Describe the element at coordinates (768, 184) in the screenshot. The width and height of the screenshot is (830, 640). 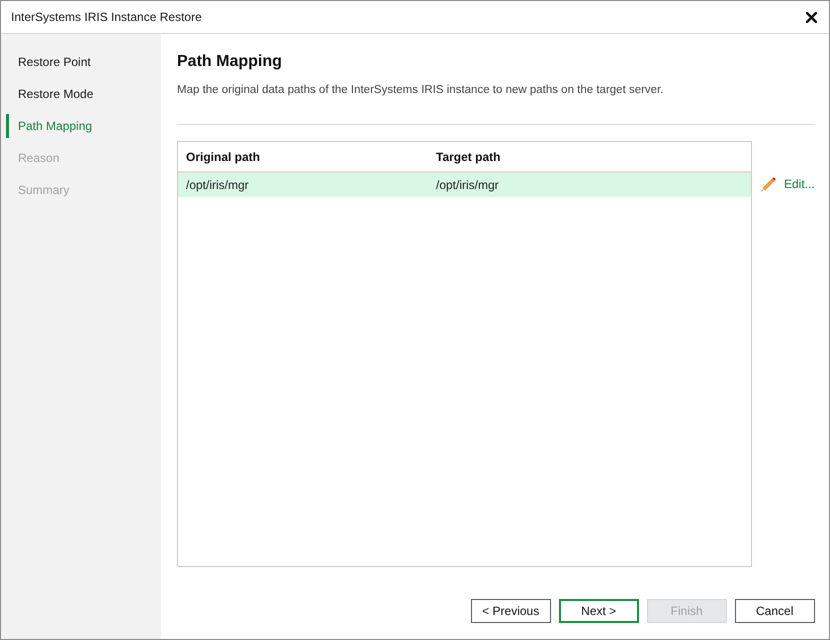
I see `pencil-icon` at that location.